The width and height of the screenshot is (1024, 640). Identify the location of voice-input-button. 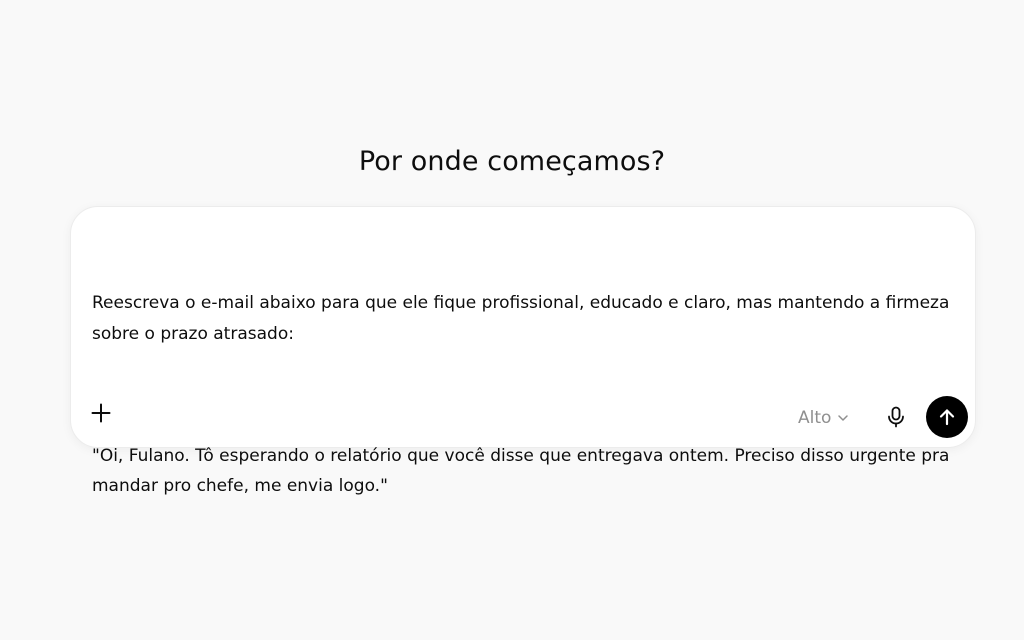
(896, 417).